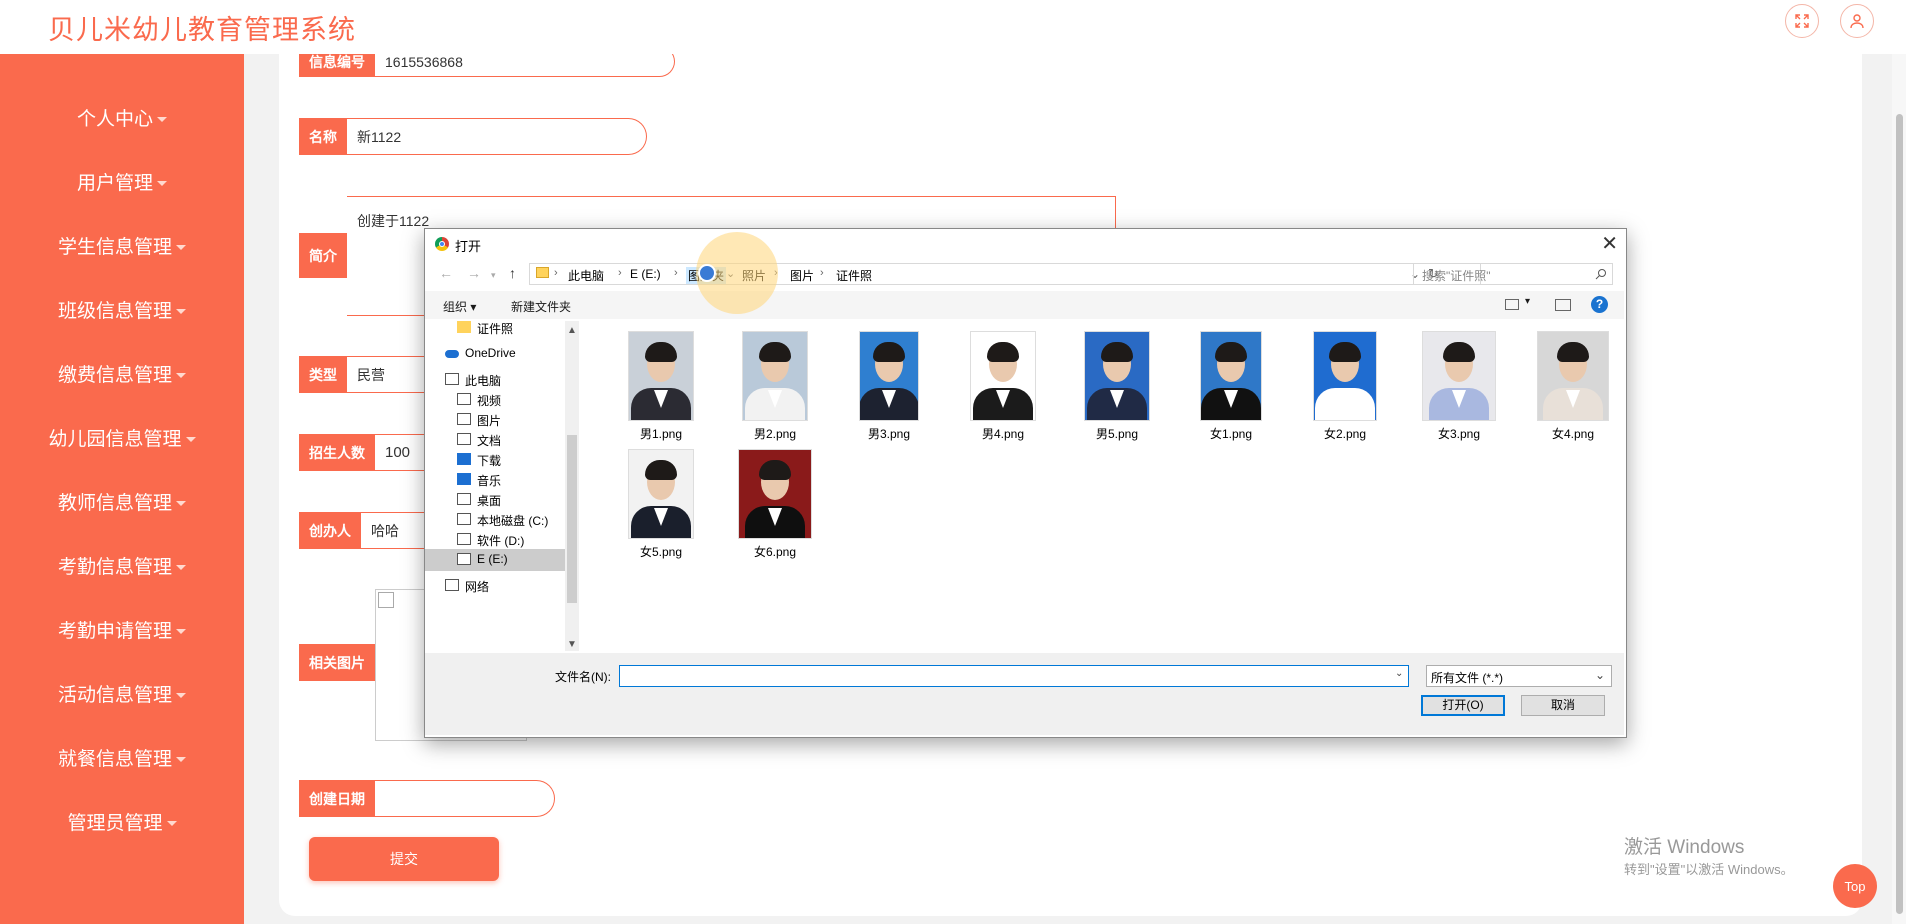 This screenshot has height=924, width=1906. Describe the element at coordinates (330, 530) in the screenshot. I see `founder-label: 创办人` at that location.